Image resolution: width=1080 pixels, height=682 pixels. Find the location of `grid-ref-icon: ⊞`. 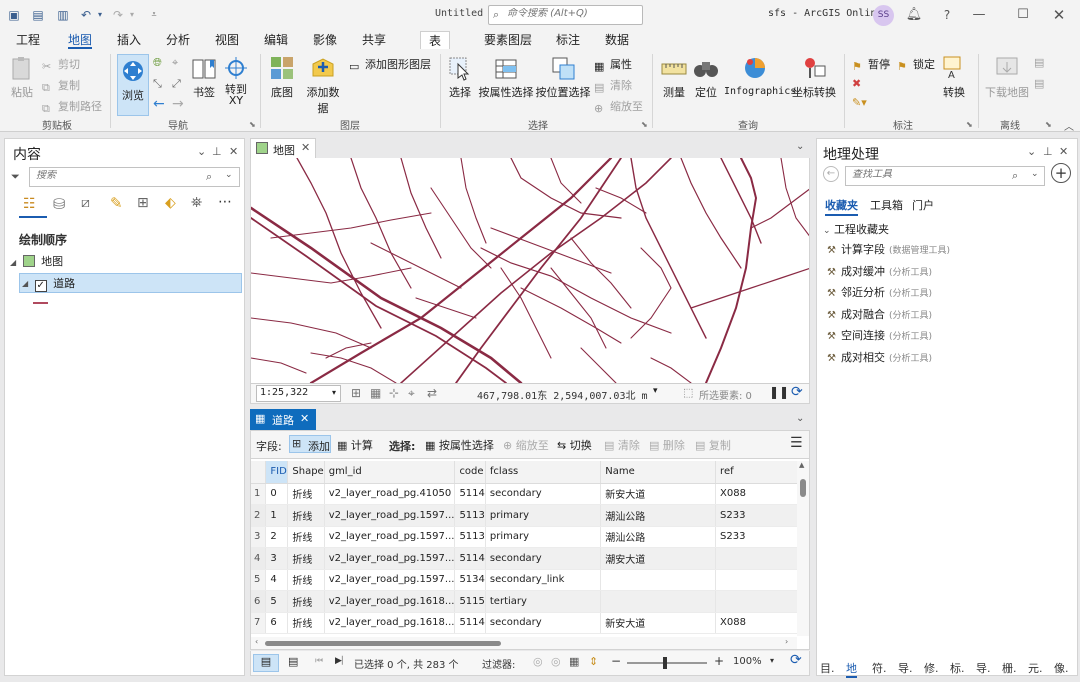

grid-ref-icon: ⊞ is located at coordinates (356, 393).